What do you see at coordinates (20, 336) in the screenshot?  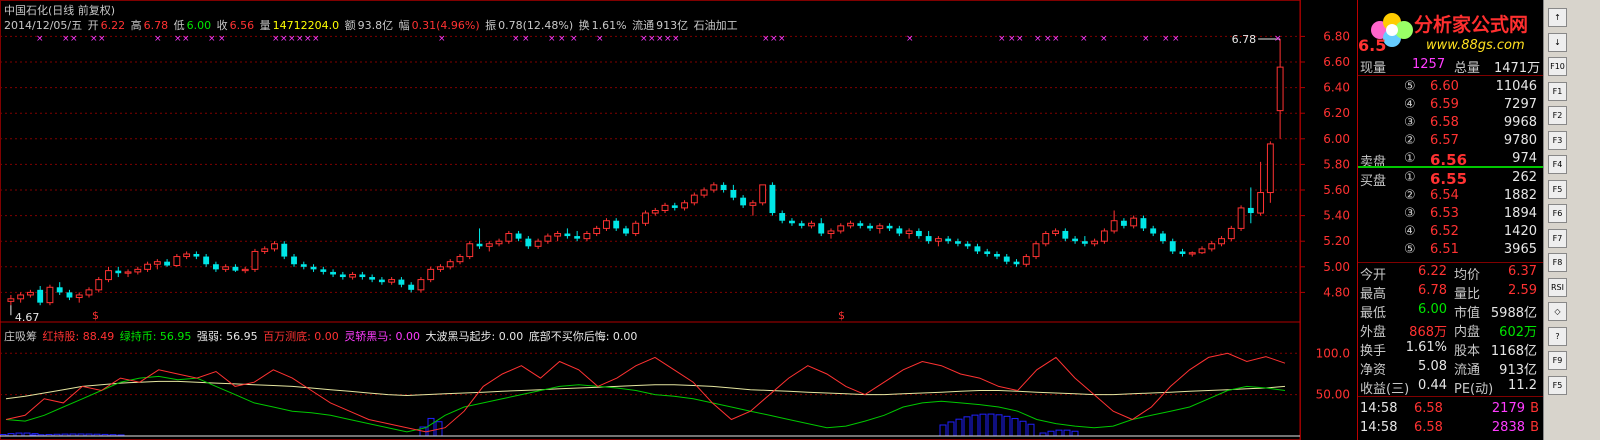 I see `indicator-name: 庄吸筹` at bounding box center [20, 336].